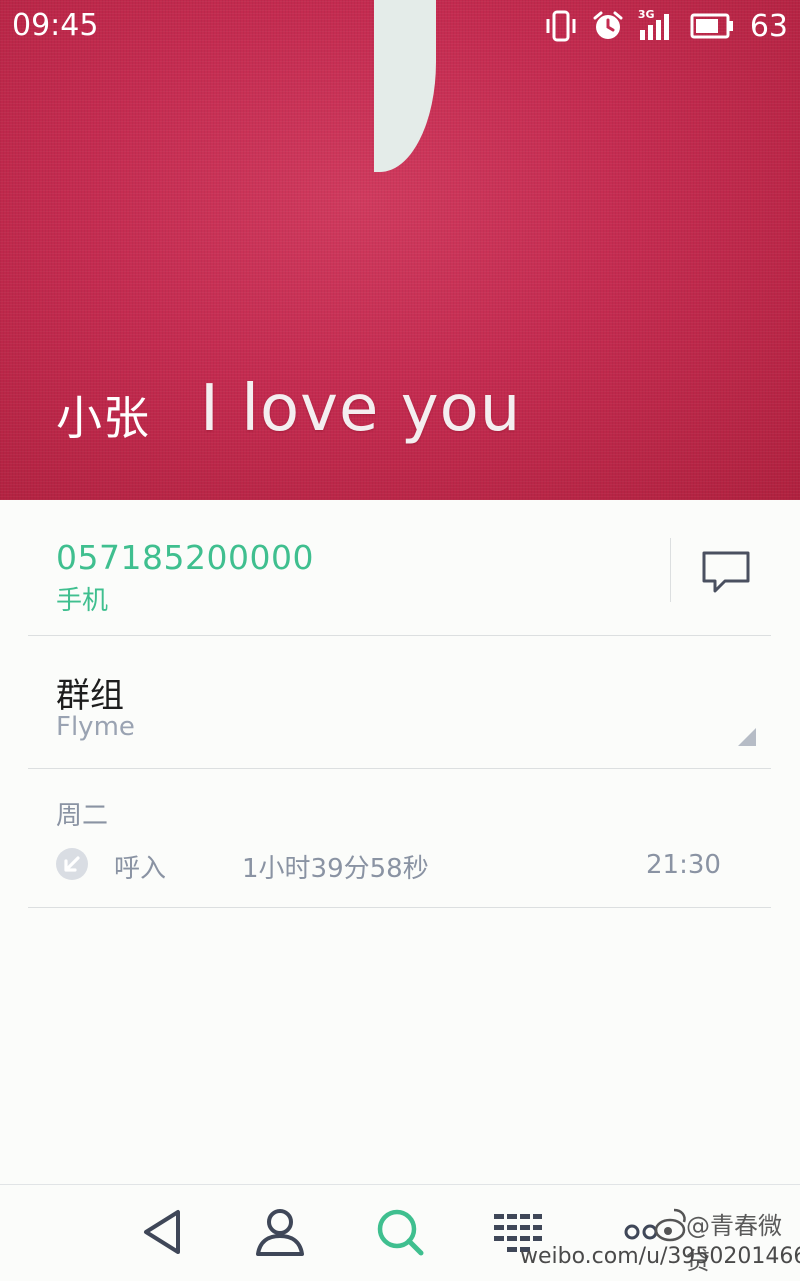  I want to click on battery-level: 63, so click(768, 26).